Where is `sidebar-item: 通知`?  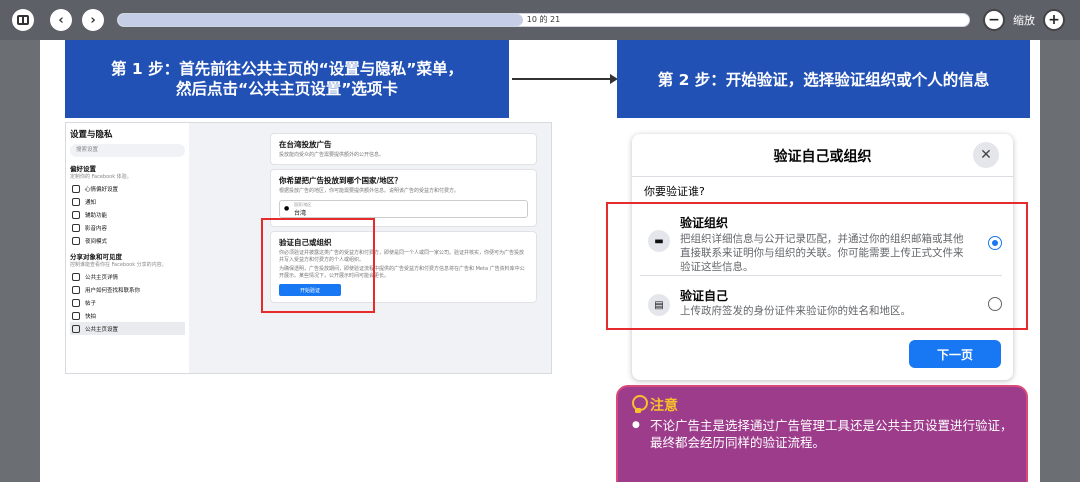 sidebar-item: 通知 is located at coordinates (127, 201).